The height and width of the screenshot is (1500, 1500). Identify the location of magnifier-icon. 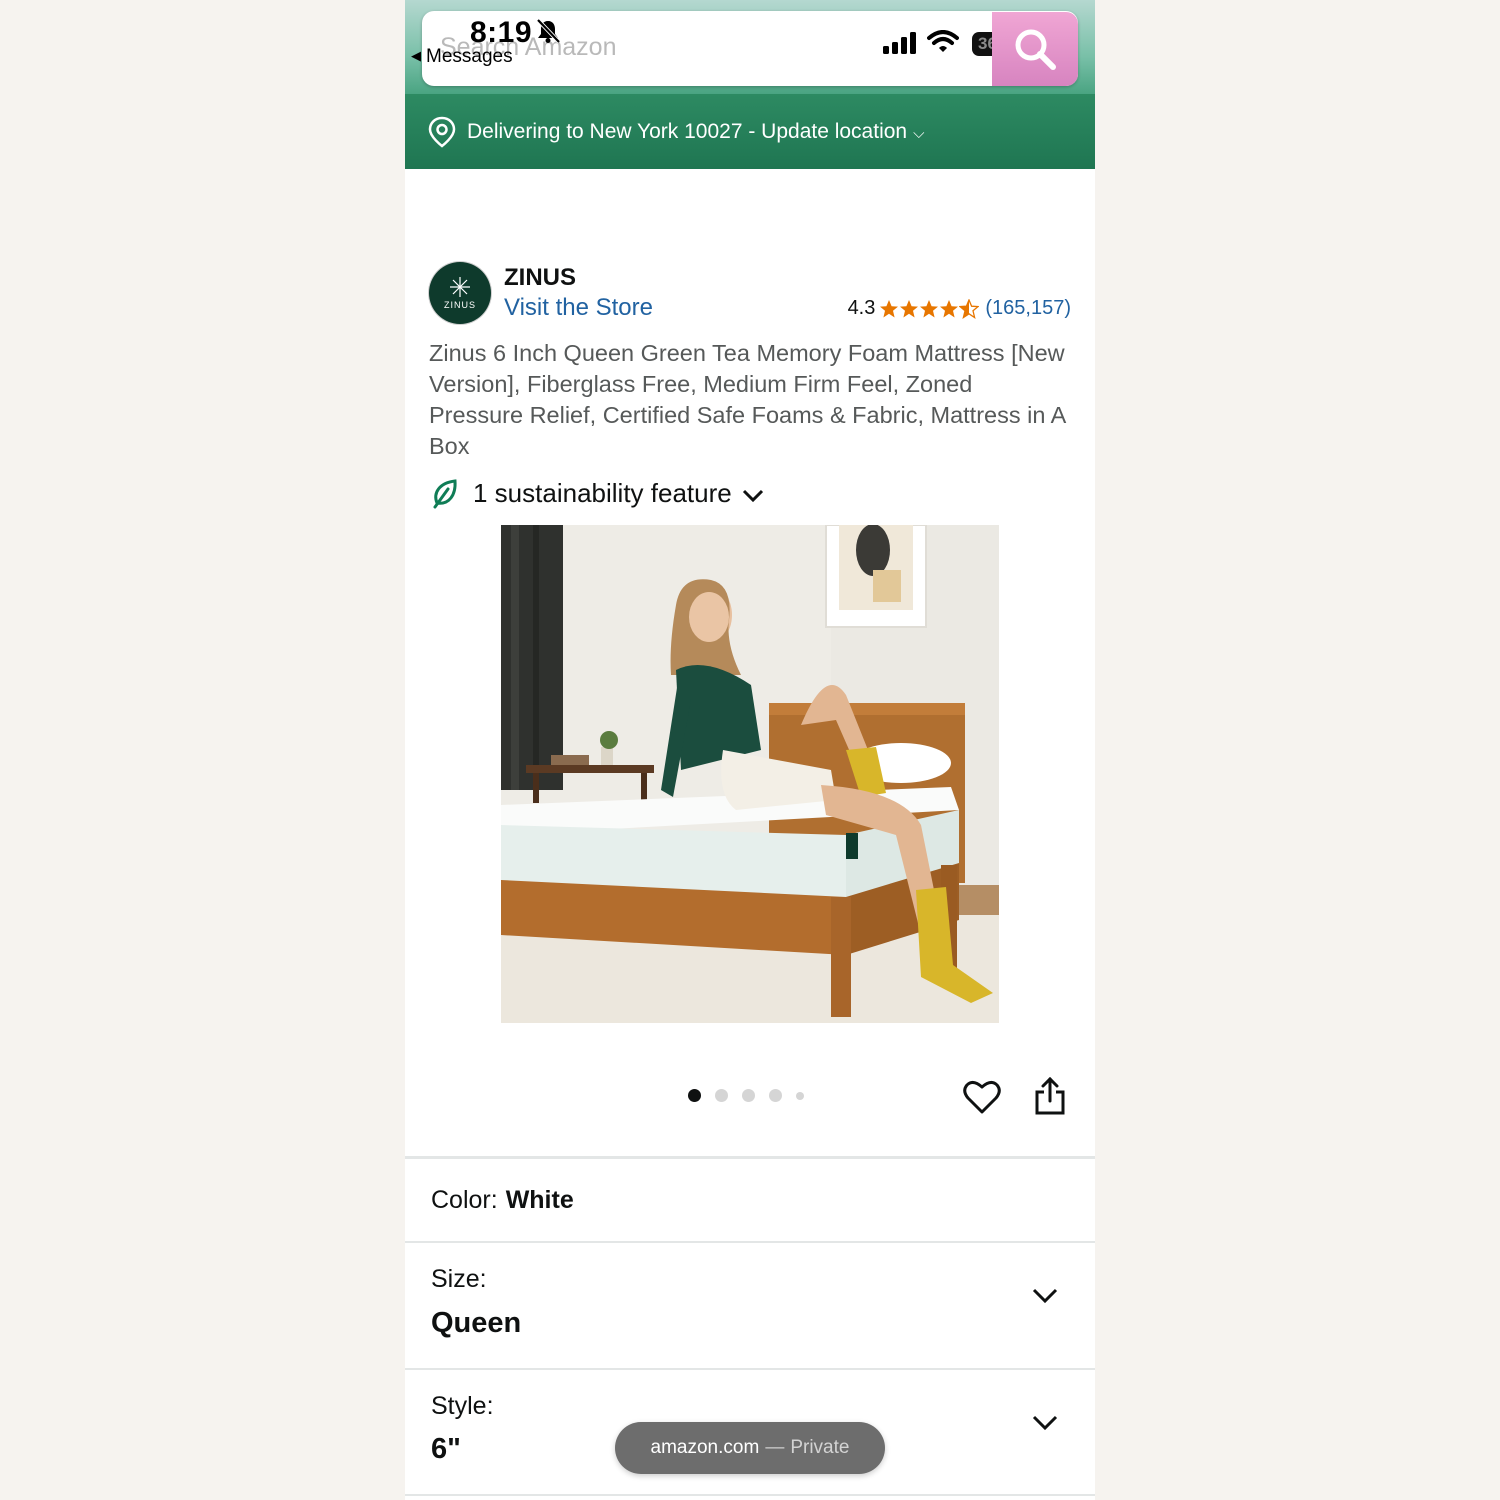
(1035, 49).